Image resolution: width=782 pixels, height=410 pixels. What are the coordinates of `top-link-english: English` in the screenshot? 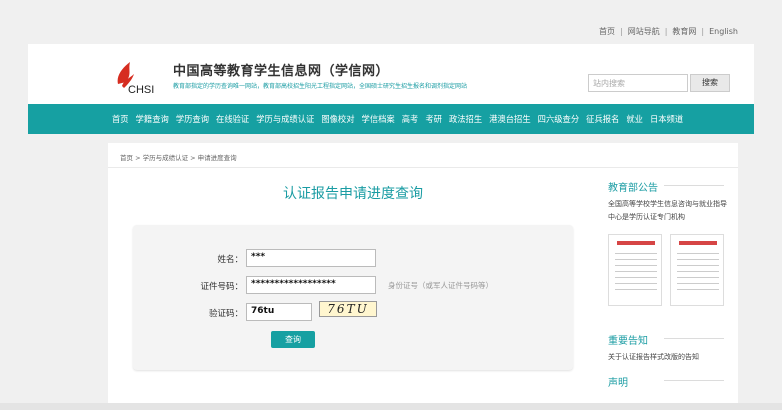 It's located at (723, 31).